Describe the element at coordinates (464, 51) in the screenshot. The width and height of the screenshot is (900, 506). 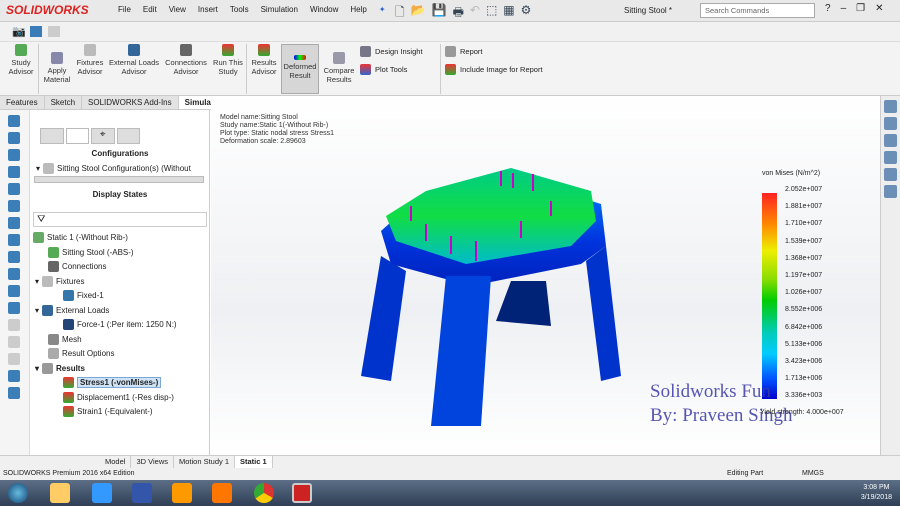
I see `report-button: Report` at that location.